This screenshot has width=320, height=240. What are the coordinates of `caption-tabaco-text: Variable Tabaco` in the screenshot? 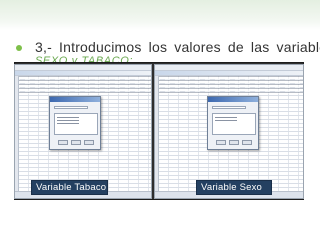 It's located at (71, 187).